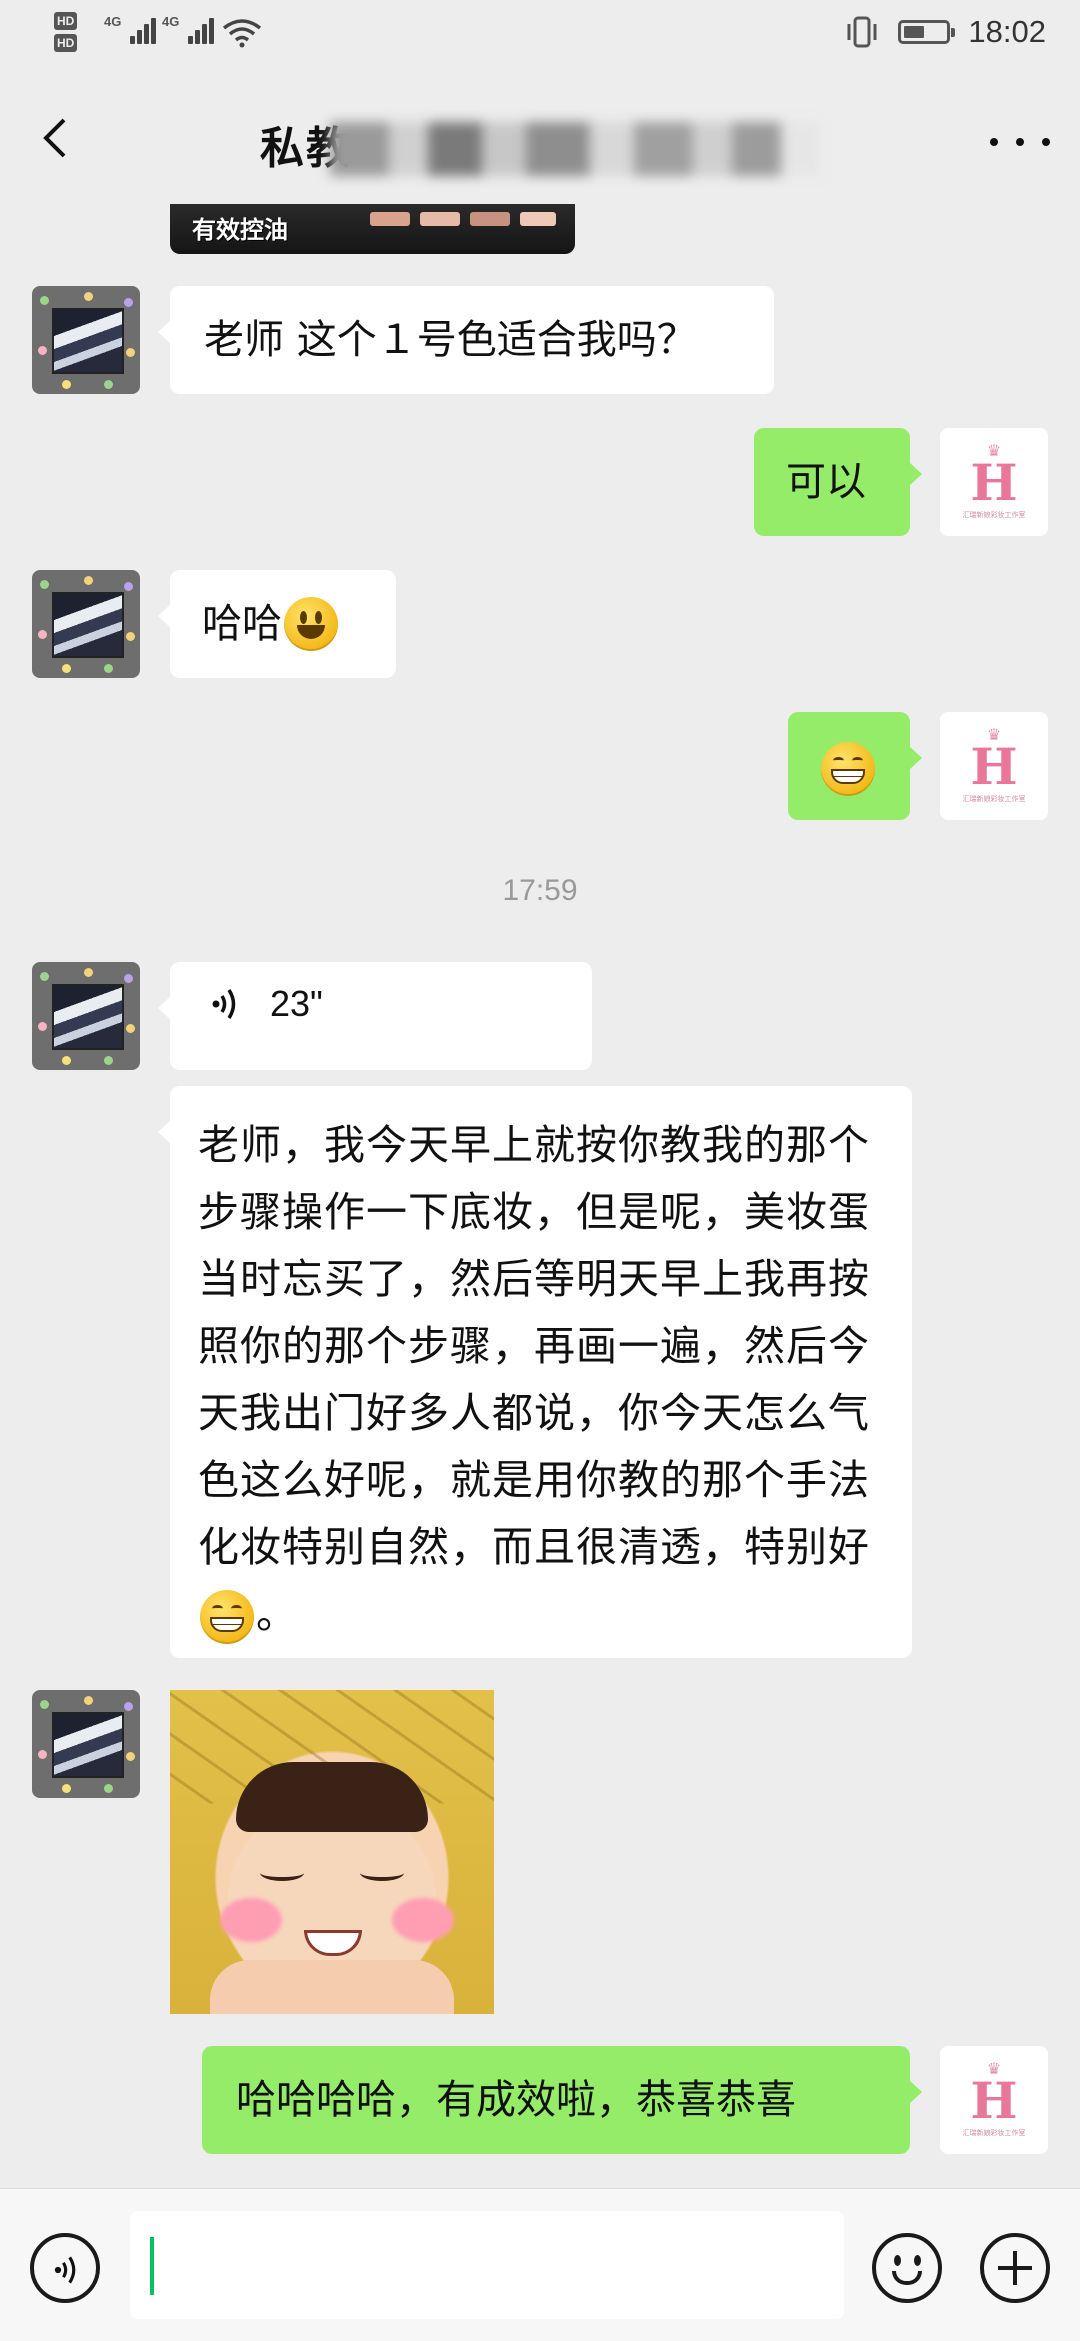  I want to click on title-redaction-mosaic, so click(575, 149).